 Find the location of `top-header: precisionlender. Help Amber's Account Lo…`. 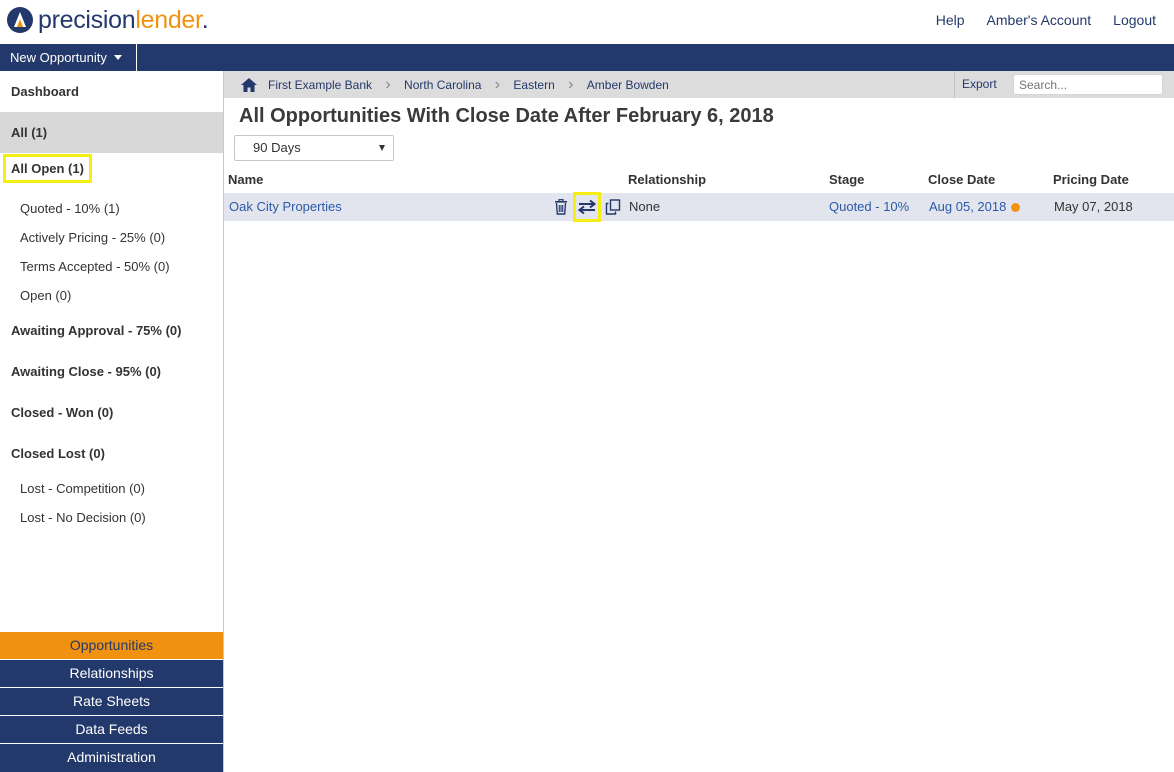

top-header: precisionlender. Help Amber's Account Lo… is located at coordinates (587, 22).